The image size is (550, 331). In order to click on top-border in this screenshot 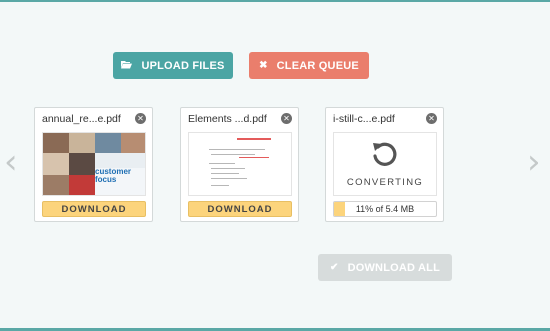, I will do `click(275, 1)`.